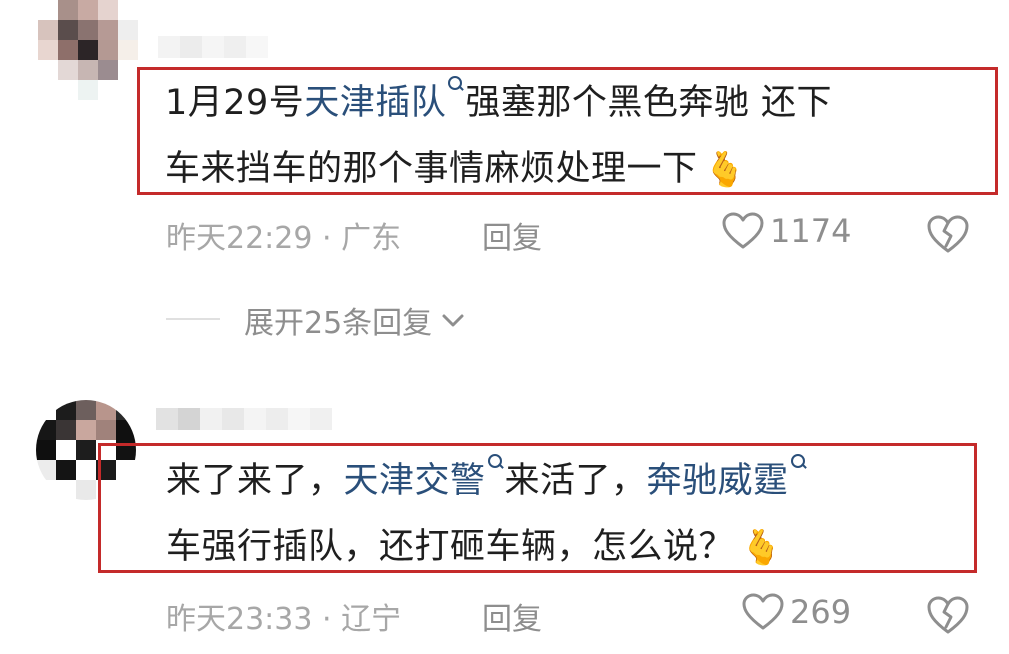  I want to click on topic-label: 奔驰威霆, so click(718, 481).